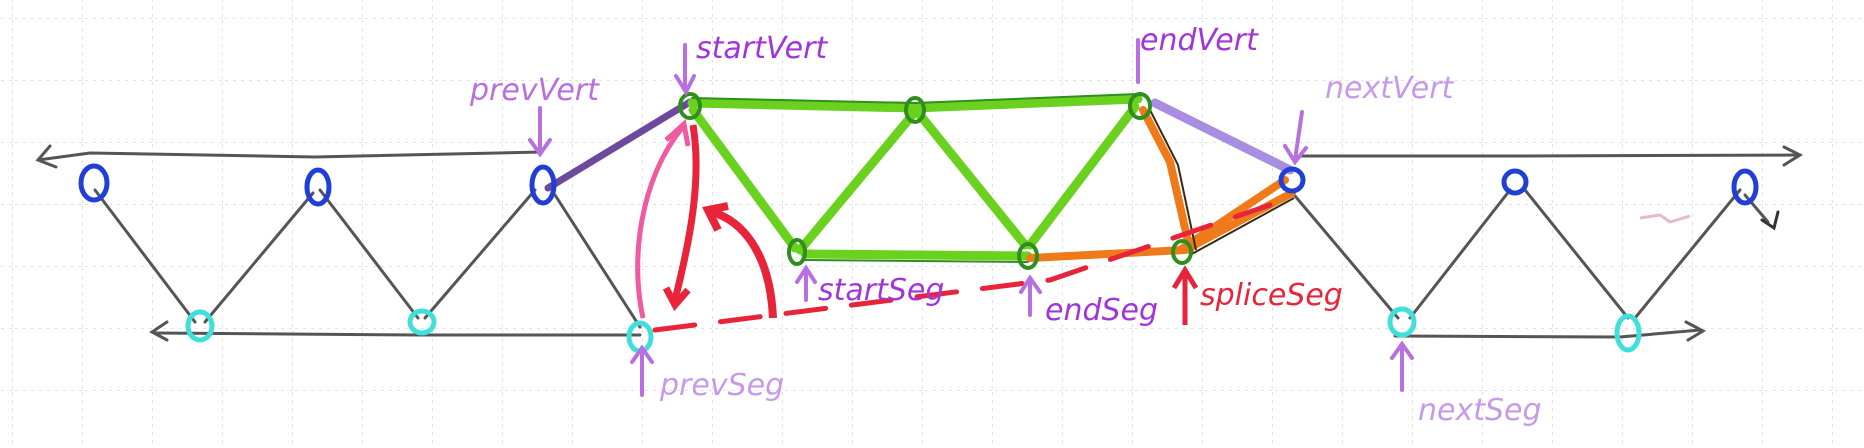  Describe the element at coordinates (534, 90) in the screenshot. I see `prev-vert-label: prevVert` at that location.